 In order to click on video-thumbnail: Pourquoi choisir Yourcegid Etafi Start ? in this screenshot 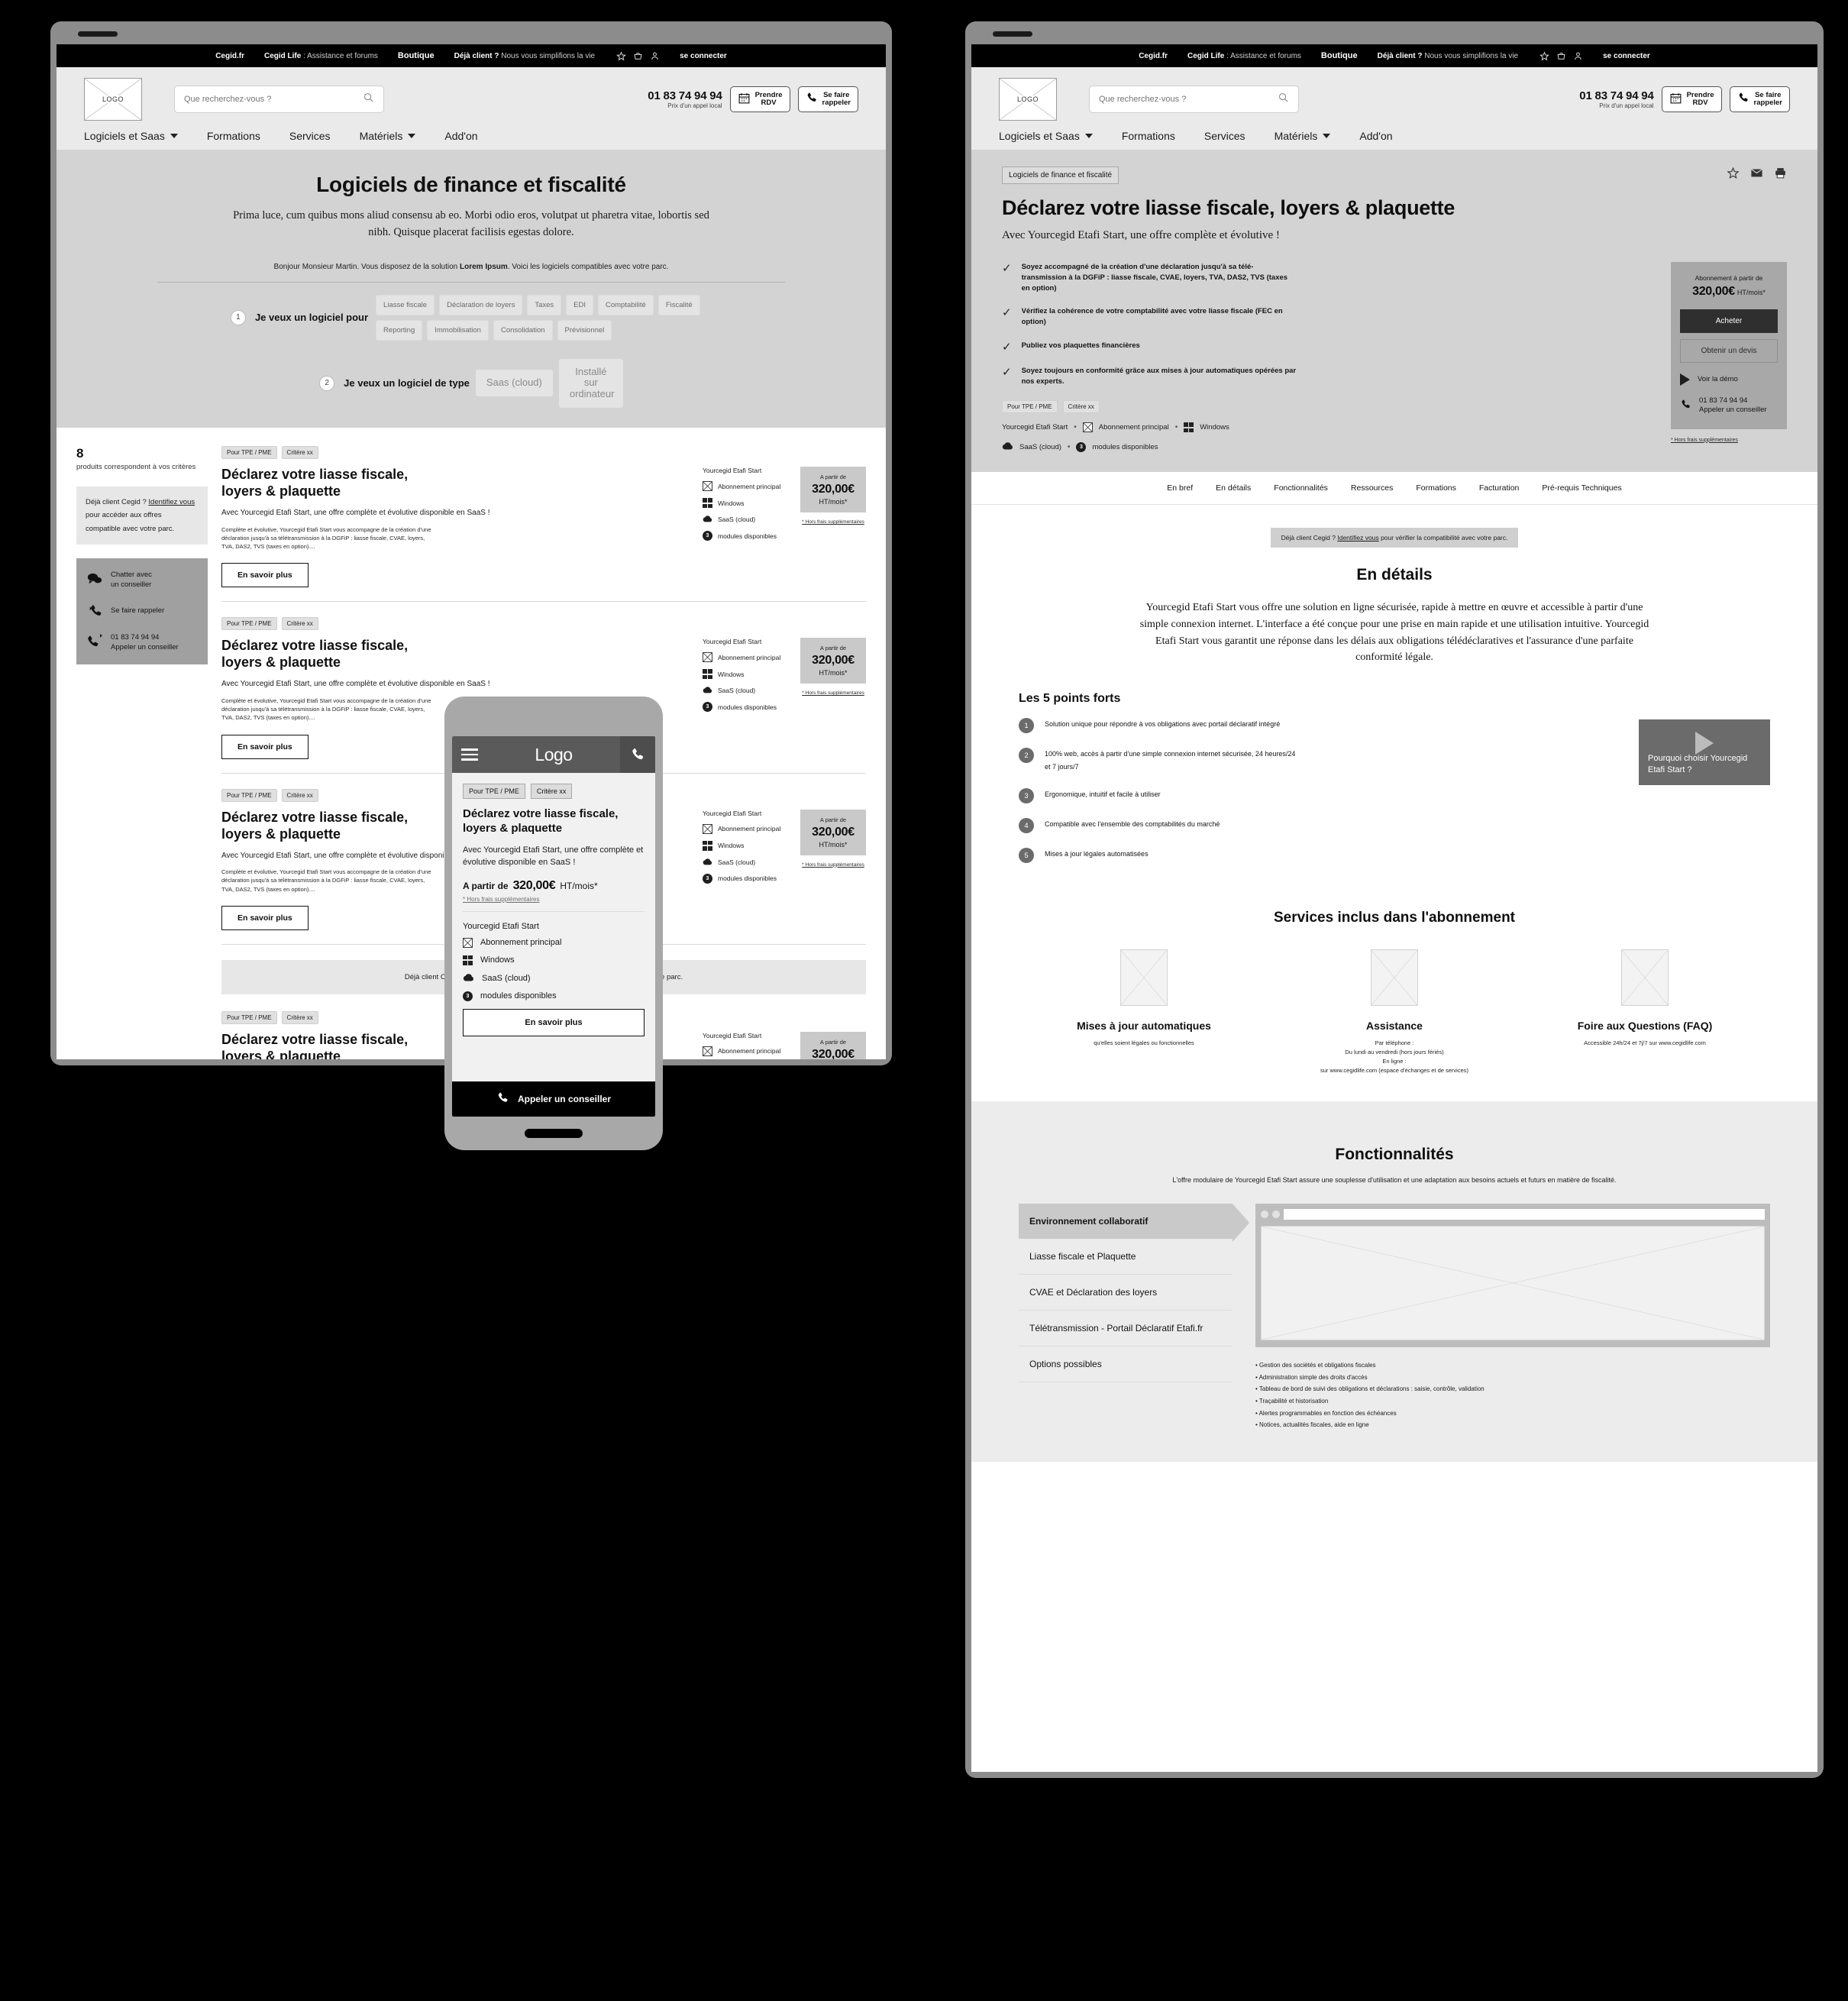, I will do `click(1705, 752)`.